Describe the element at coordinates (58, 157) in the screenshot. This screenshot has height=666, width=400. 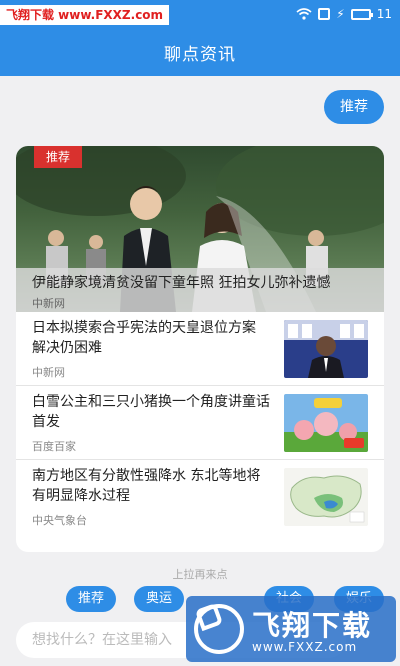
I see `recommend-tag: 推荐` at that location.